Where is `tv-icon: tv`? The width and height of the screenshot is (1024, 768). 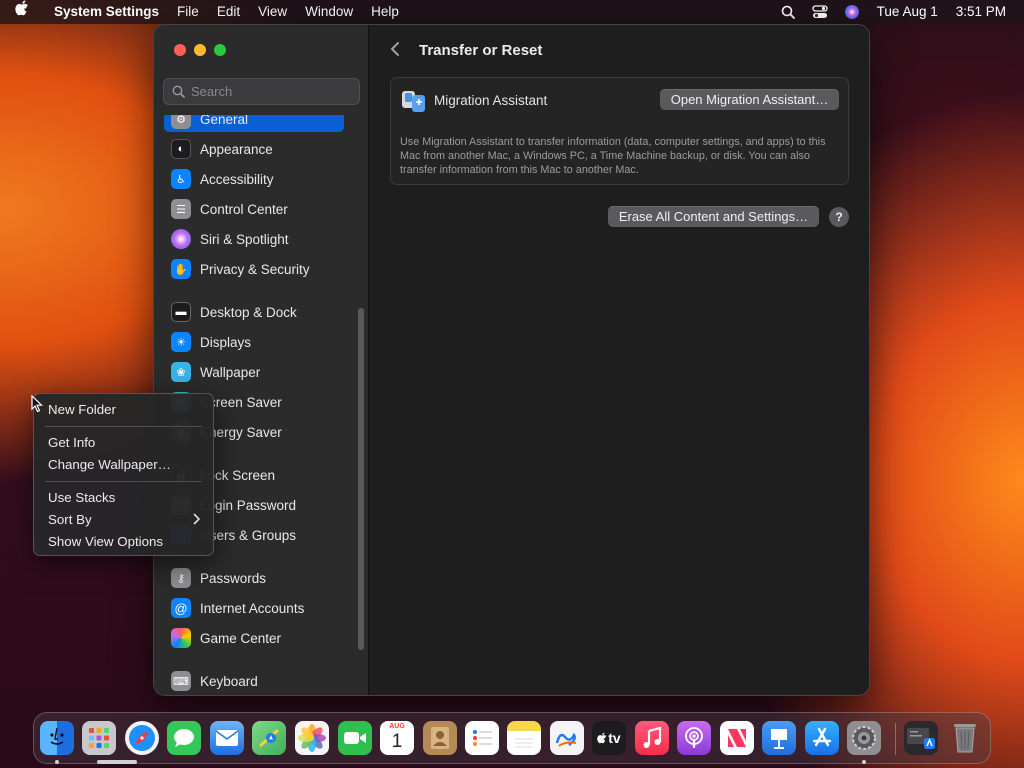 tv-icon: tv is located at coordinates (609, 738).